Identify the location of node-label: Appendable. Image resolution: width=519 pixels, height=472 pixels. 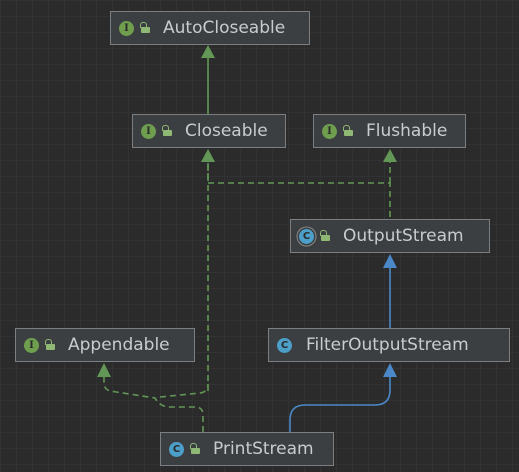
(119, 345).